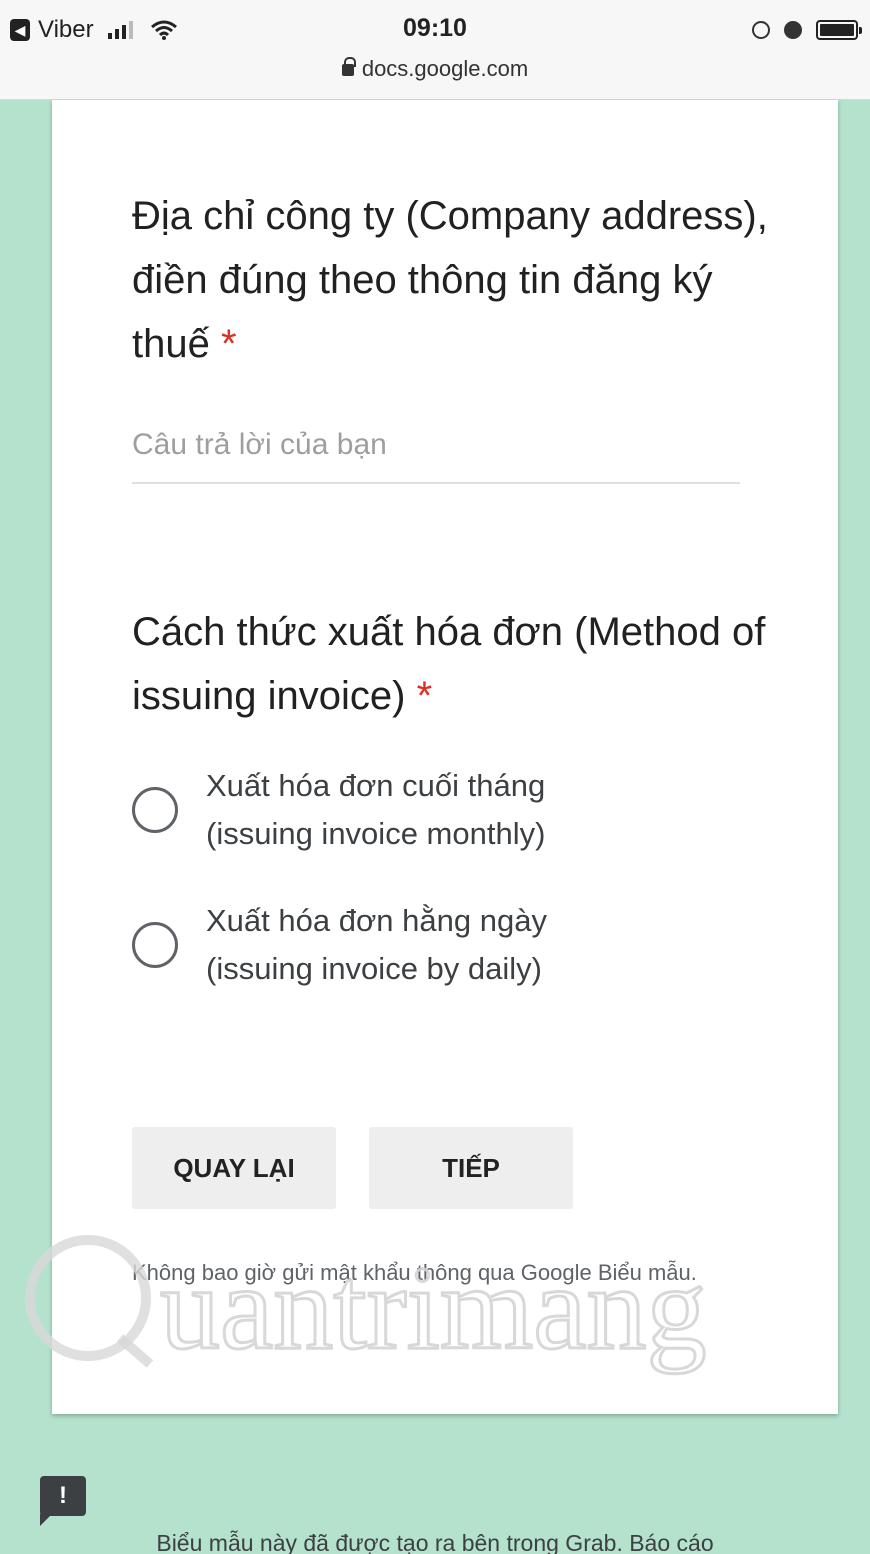 The image size is (870, 1554). What do you see at coordinates (435, 28) in the screenshot?
I see `clock: 09:10` at bounding box center [435, 28].